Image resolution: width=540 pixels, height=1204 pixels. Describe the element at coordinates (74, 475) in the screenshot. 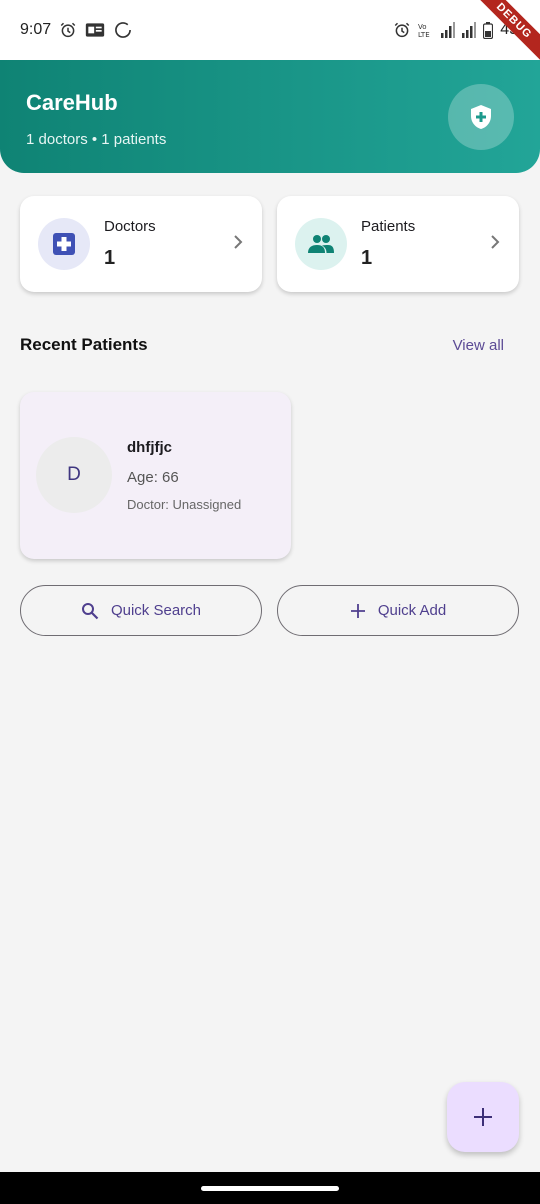

I see `avatar: D` at that location.